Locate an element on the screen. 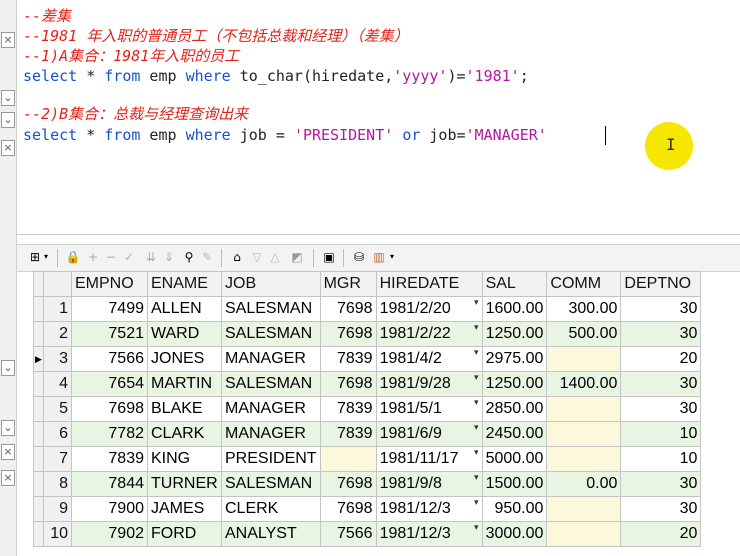 Image resolution: width=740 pixels, height=556 pixels. job-cell: MANAGER is located at coordinates (271, 359).